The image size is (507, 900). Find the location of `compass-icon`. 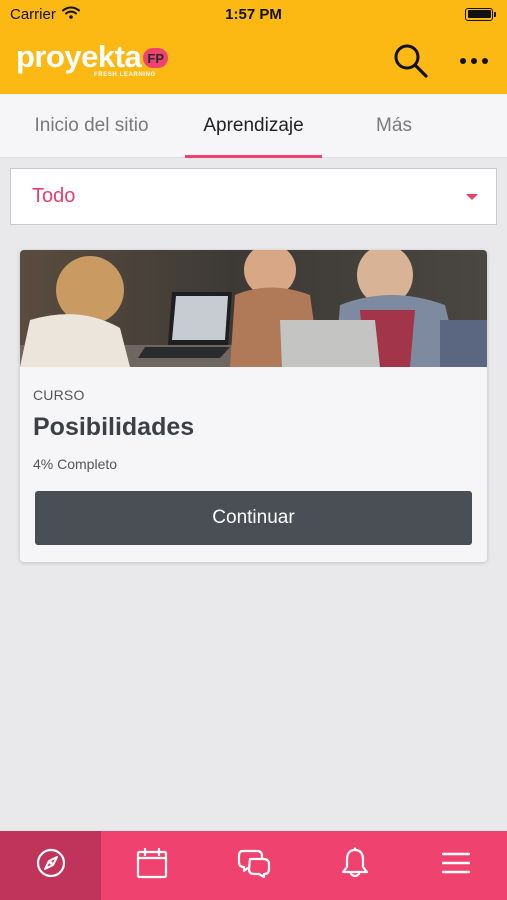

compass-icon is located at coordinates (51, 865).